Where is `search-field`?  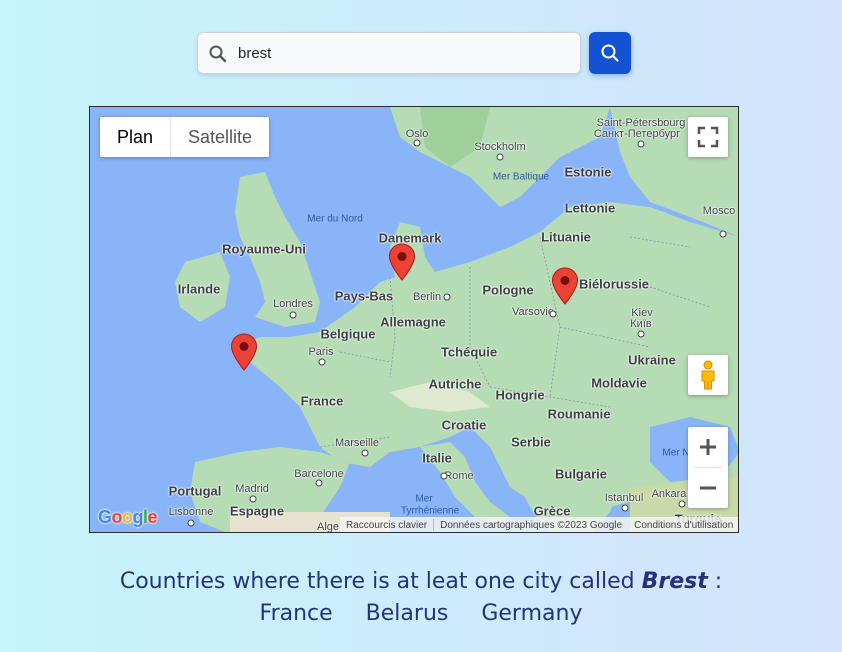
search-field is located at coordinates (389, 53).